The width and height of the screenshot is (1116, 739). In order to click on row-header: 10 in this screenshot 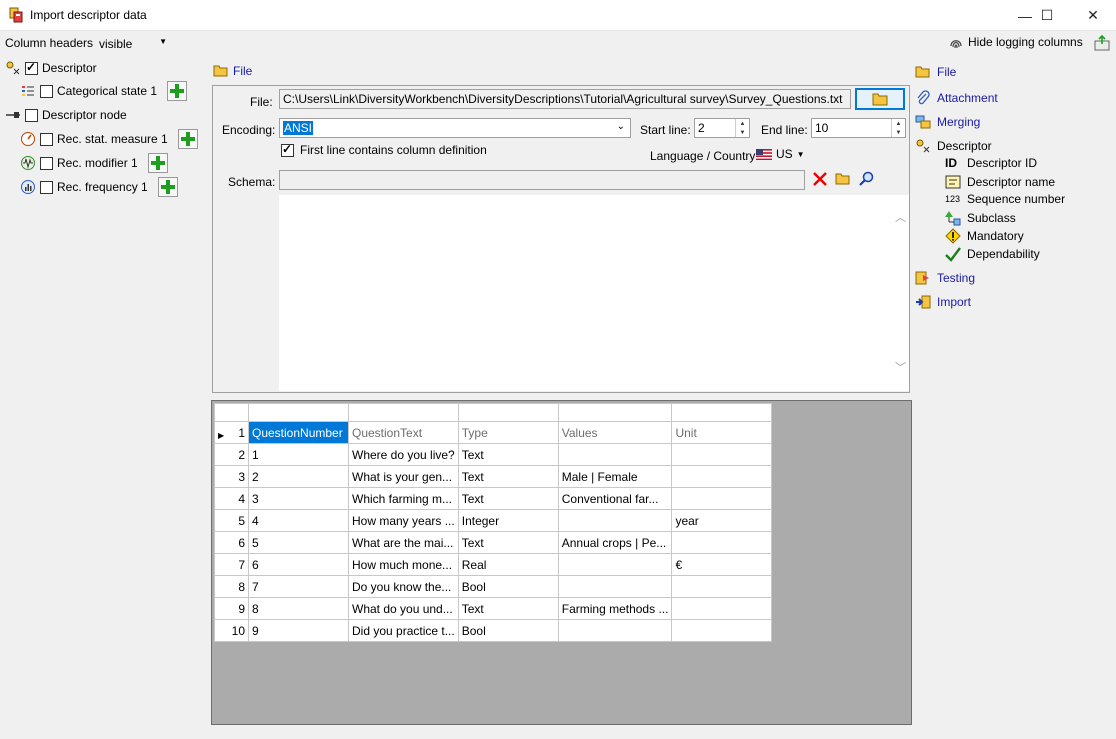, I will do `click(231, 630)`.